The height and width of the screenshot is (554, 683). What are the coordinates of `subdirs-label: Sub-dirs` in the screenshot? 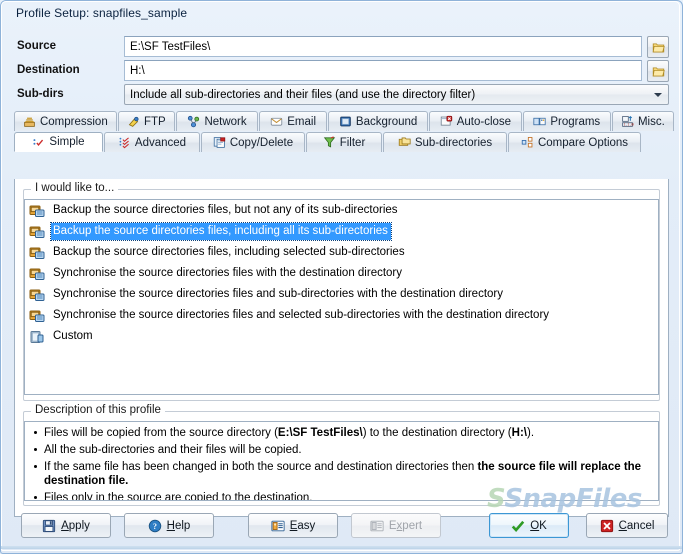 It's located at (40, 94).